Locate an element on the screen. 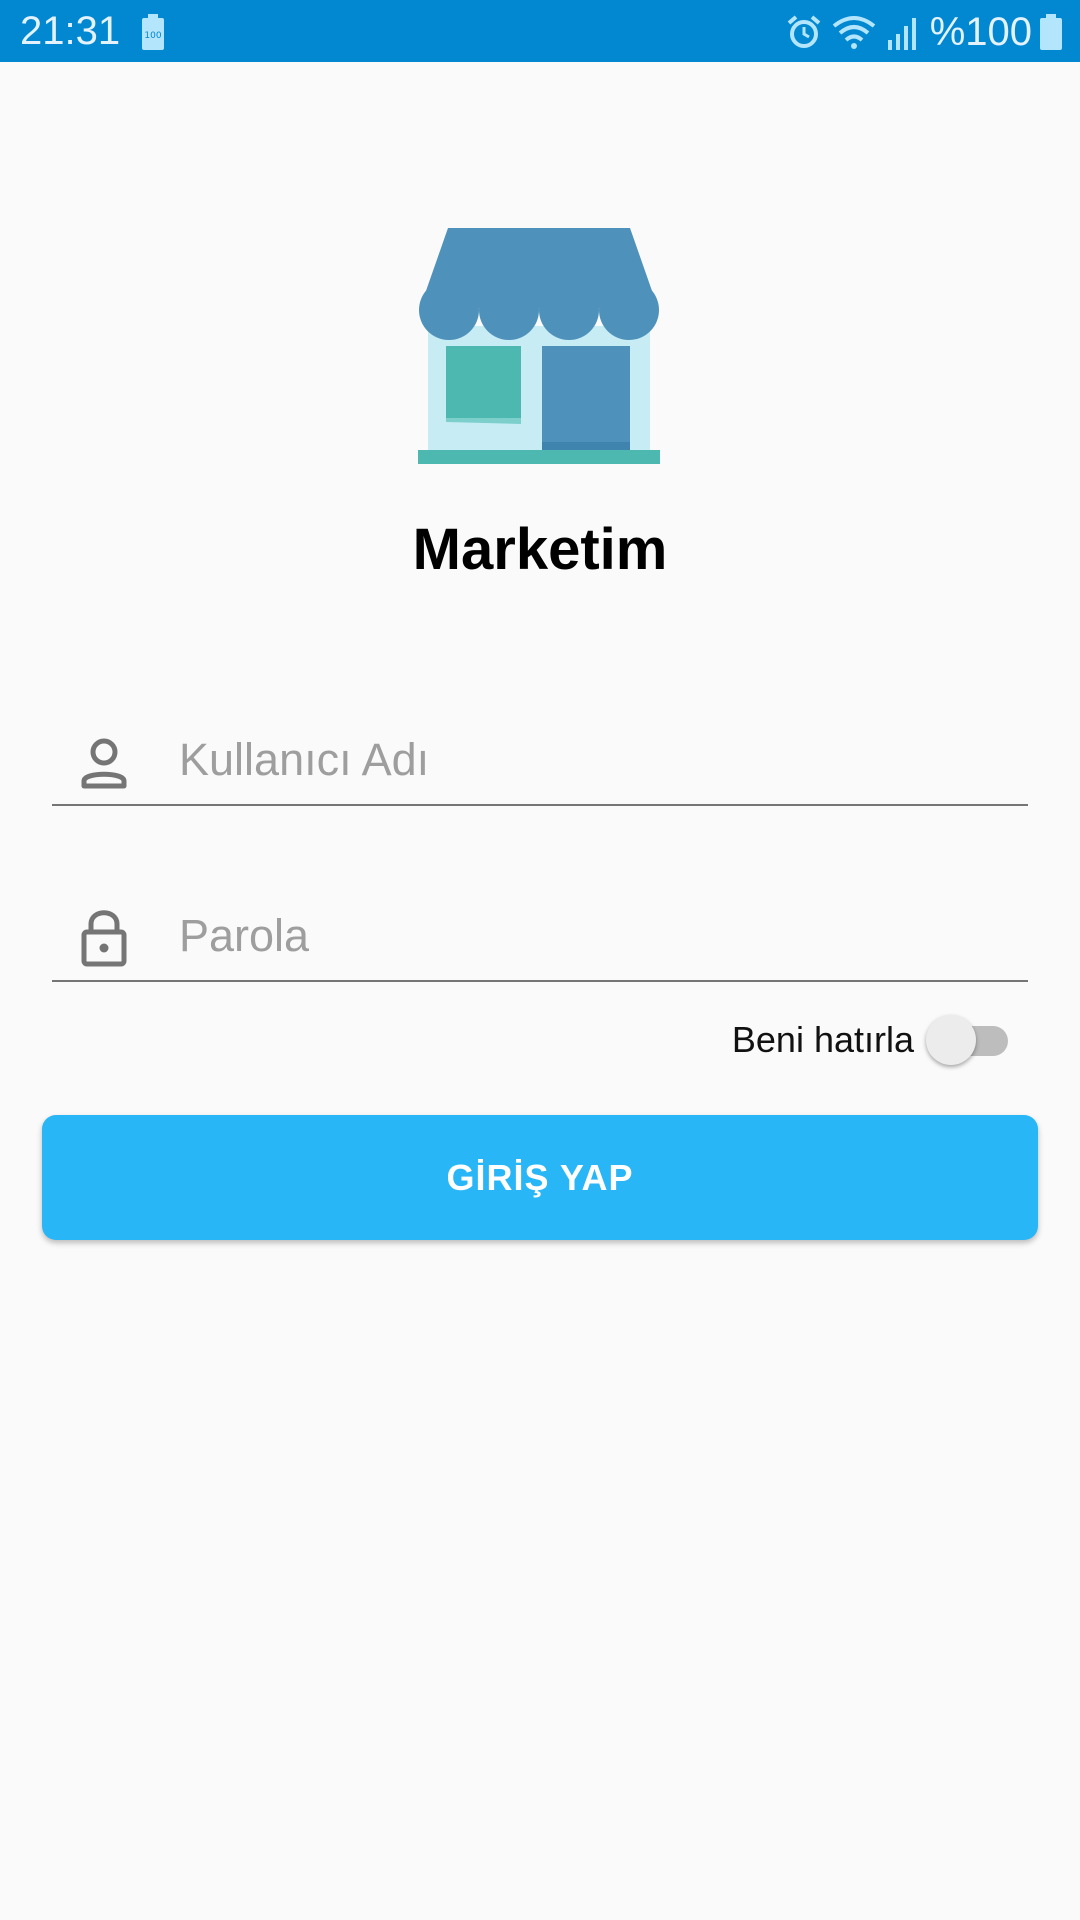  username-input is located at coordinates (589, 760).